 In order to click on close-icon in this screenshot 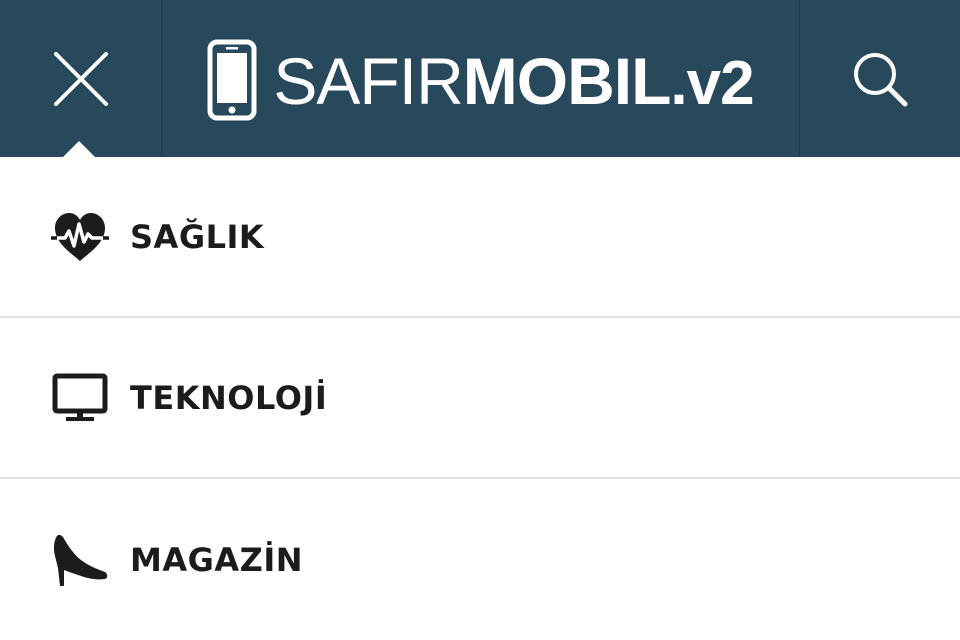, I will do `click(80, 78)`.